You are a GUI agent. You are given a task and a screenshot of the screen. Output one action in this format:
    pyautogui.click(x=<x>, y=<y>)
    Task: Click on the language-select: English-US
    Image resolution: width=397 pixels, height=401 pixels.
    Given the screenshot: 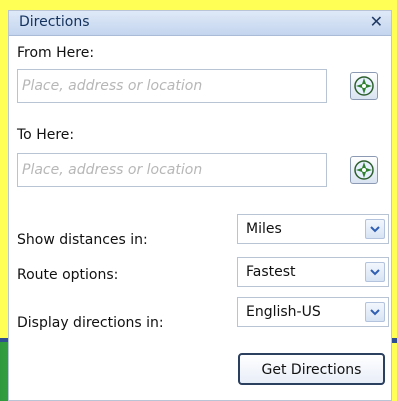 What is the action you would take?
    pyautogui.click(x=313, y=312)
    